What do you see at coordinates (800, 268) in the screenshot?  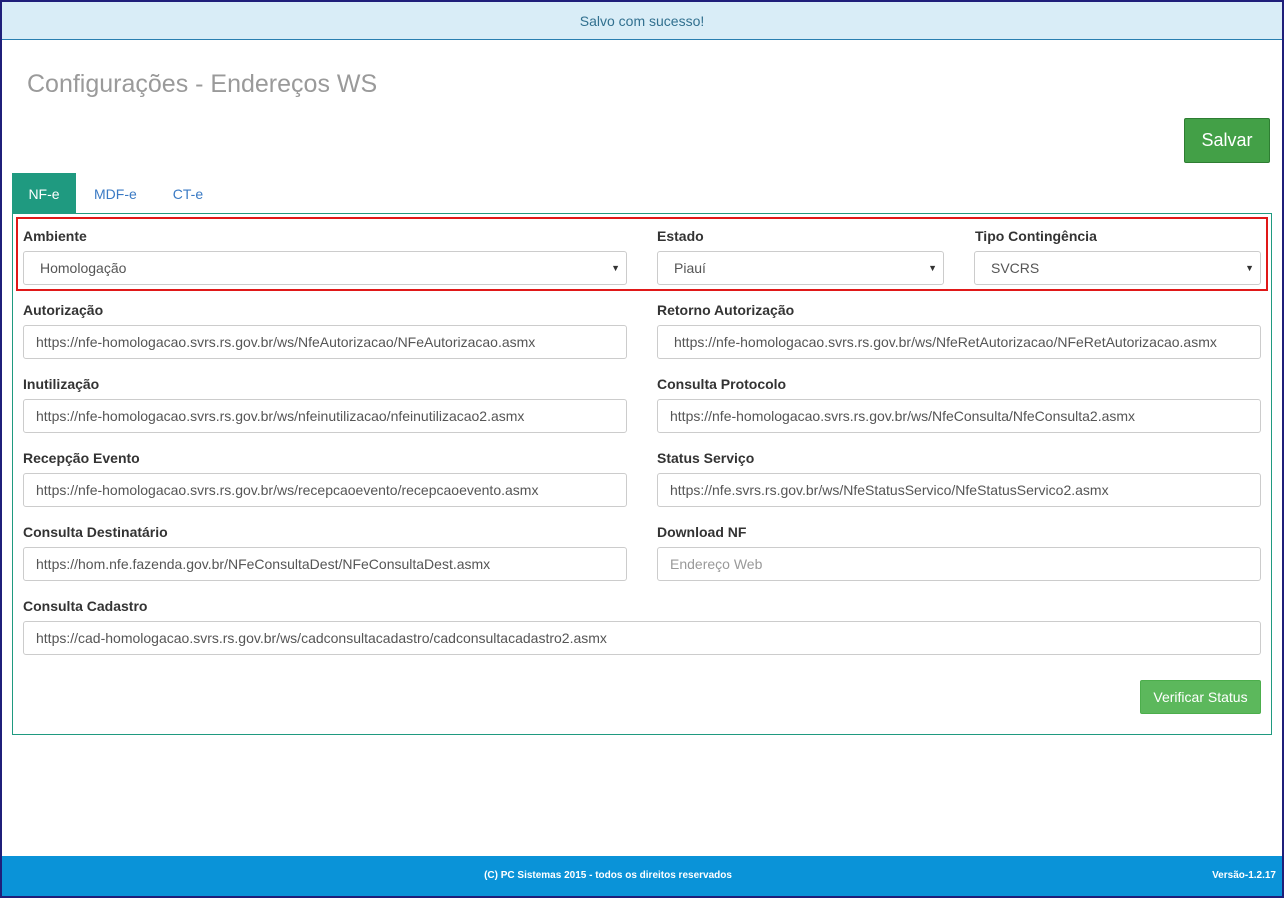 I see `estado-select: Piauí ▼` at bounding box center [800, 268].